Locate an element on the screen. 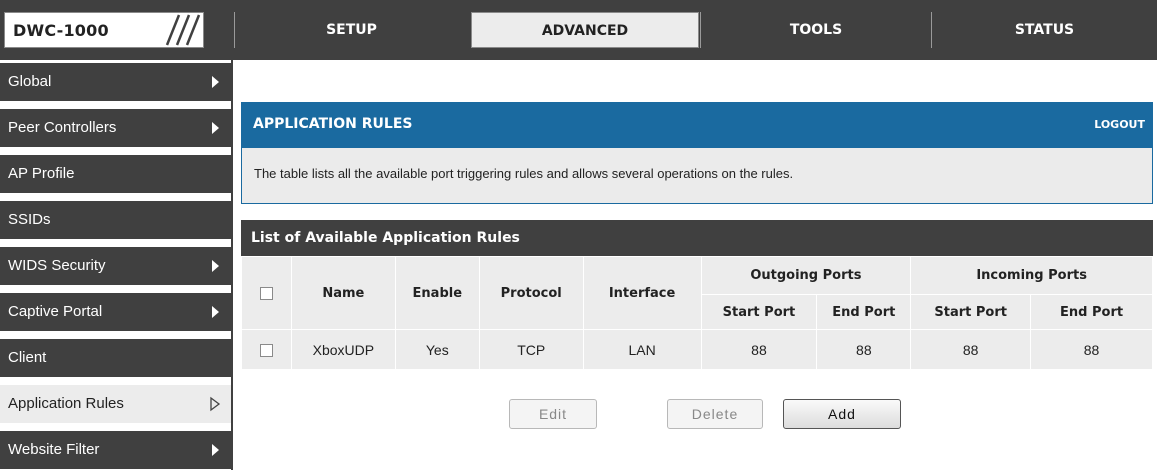  col-header-name: Name is located at coordinates (343, 293).